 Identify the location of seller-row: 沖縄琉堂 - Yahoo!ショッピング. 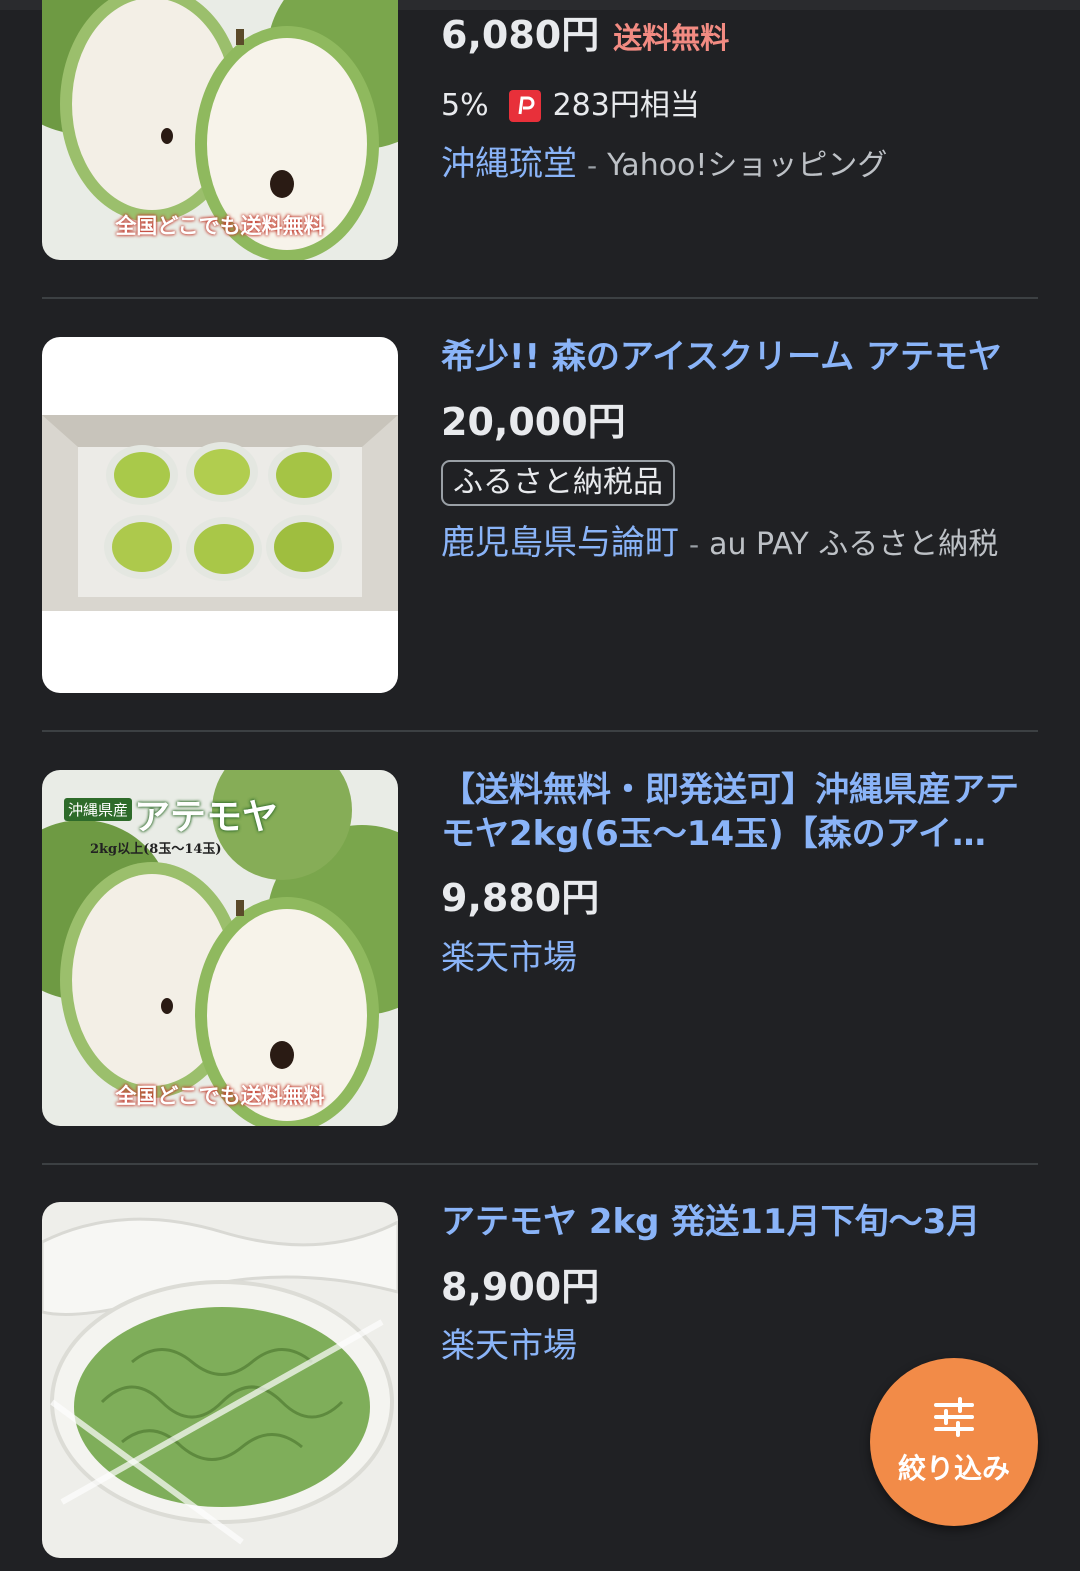
(664, 165).